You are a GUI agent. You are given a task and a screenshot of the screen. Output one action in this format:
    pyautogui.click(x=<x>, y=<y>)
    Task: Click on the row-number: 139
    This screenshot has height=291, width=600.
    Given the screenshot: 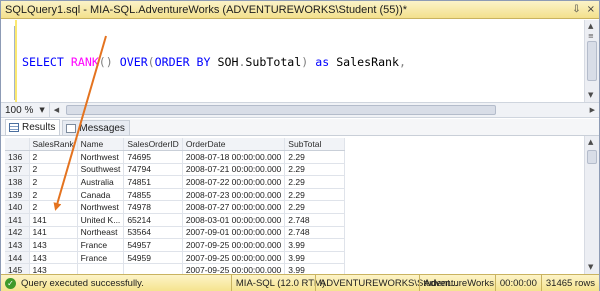 What is the action you would take?
    pyautogui.click(x=17, y=195)
    